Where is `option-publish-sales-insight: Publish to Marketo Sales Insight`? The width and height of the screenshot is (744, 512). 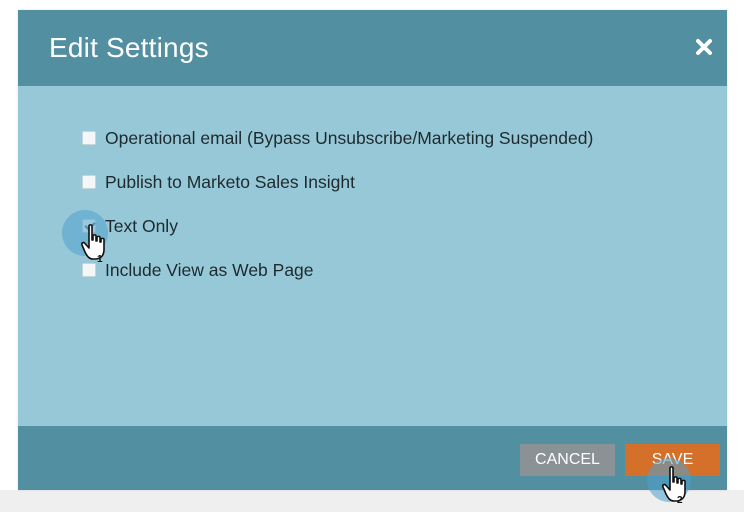 option-publish-sales-insight: Publish to Marketo Sales Insight is located at coordinates (337, 182).